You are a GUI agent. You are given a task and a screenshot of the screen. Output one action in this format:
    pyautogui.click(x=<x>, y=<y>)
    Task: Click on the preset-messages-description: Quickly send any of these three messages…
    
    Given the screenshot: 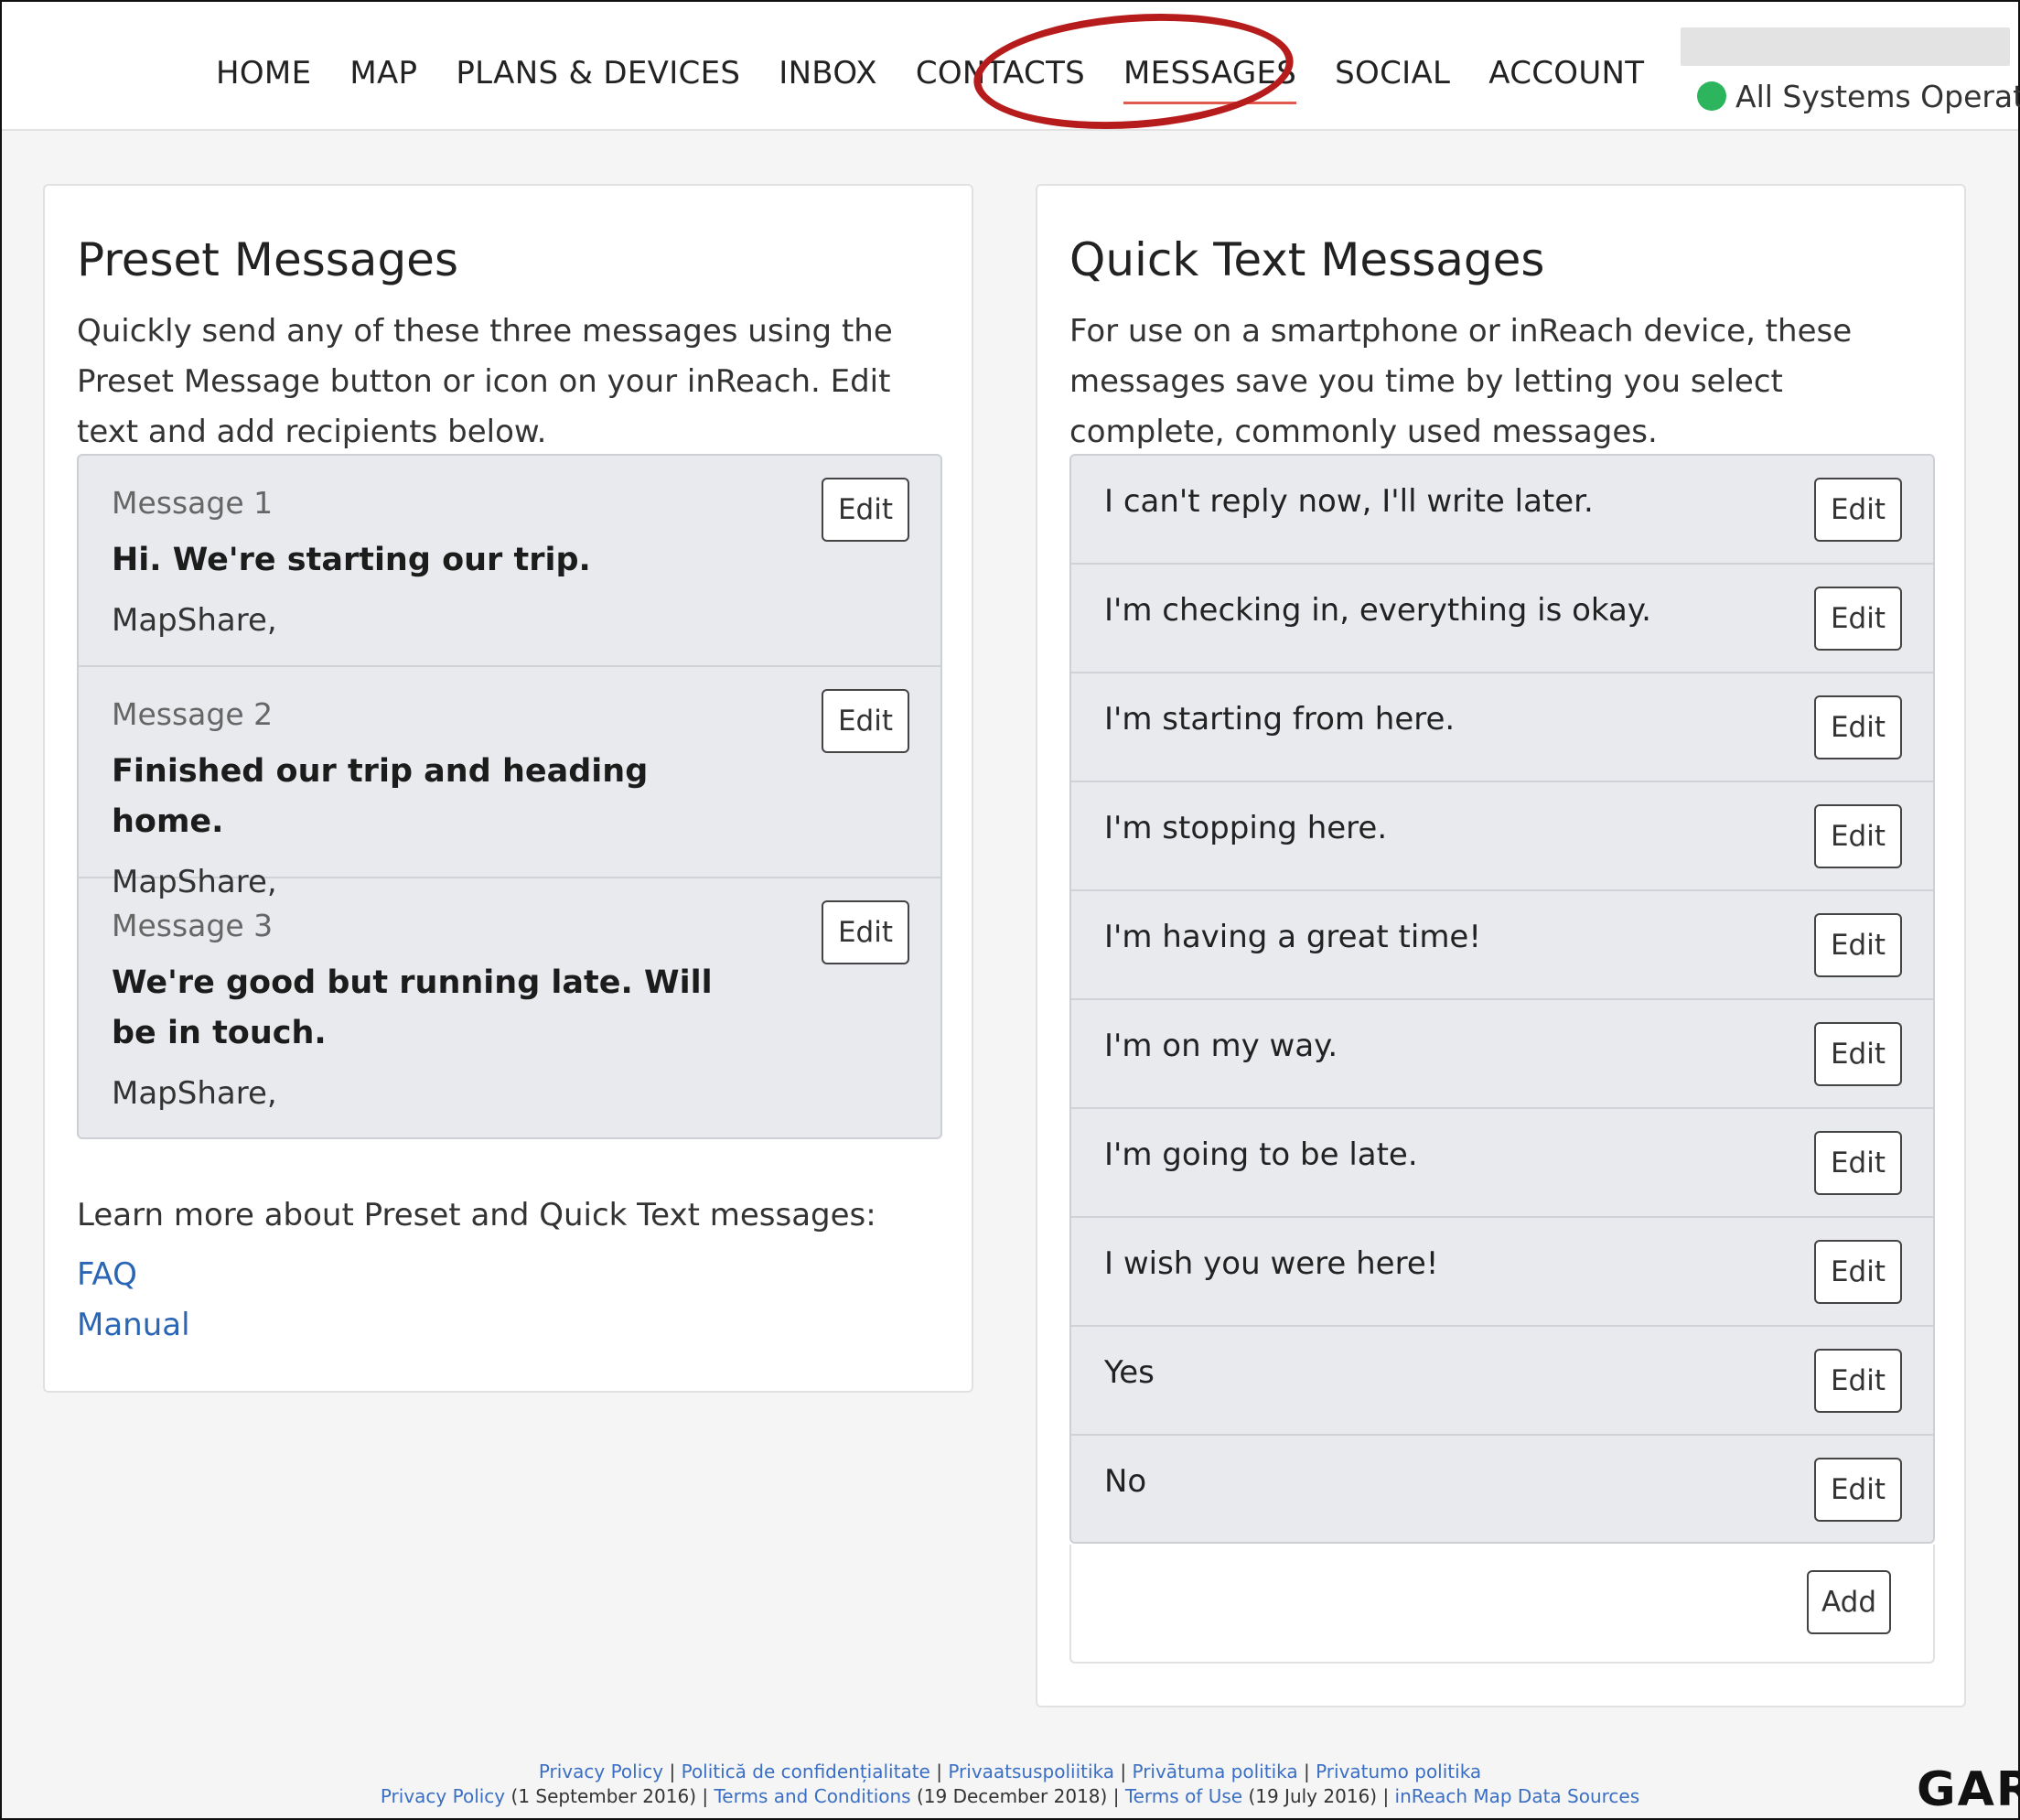 What is the action you would take?
    pyautogui.click(x=485, y=381)
    